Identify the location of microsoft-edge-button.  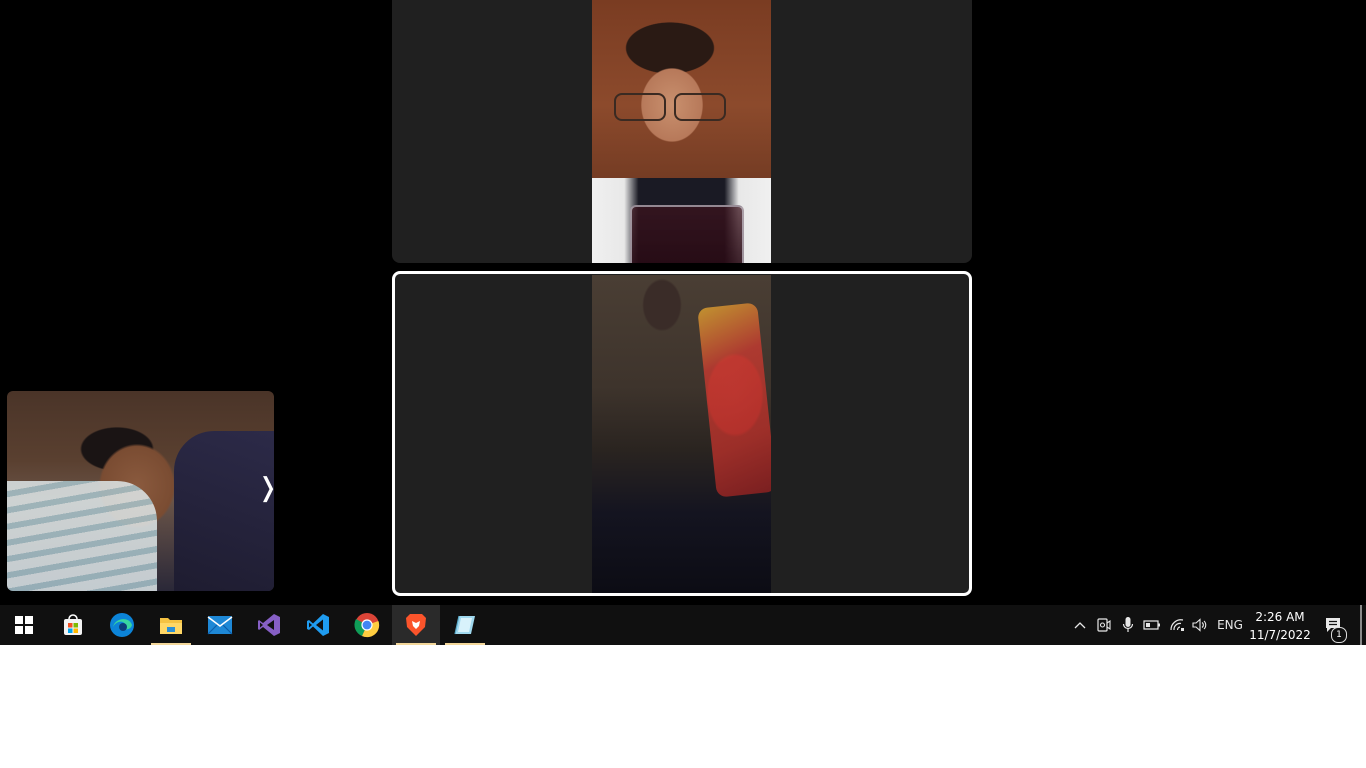
(122, 625).